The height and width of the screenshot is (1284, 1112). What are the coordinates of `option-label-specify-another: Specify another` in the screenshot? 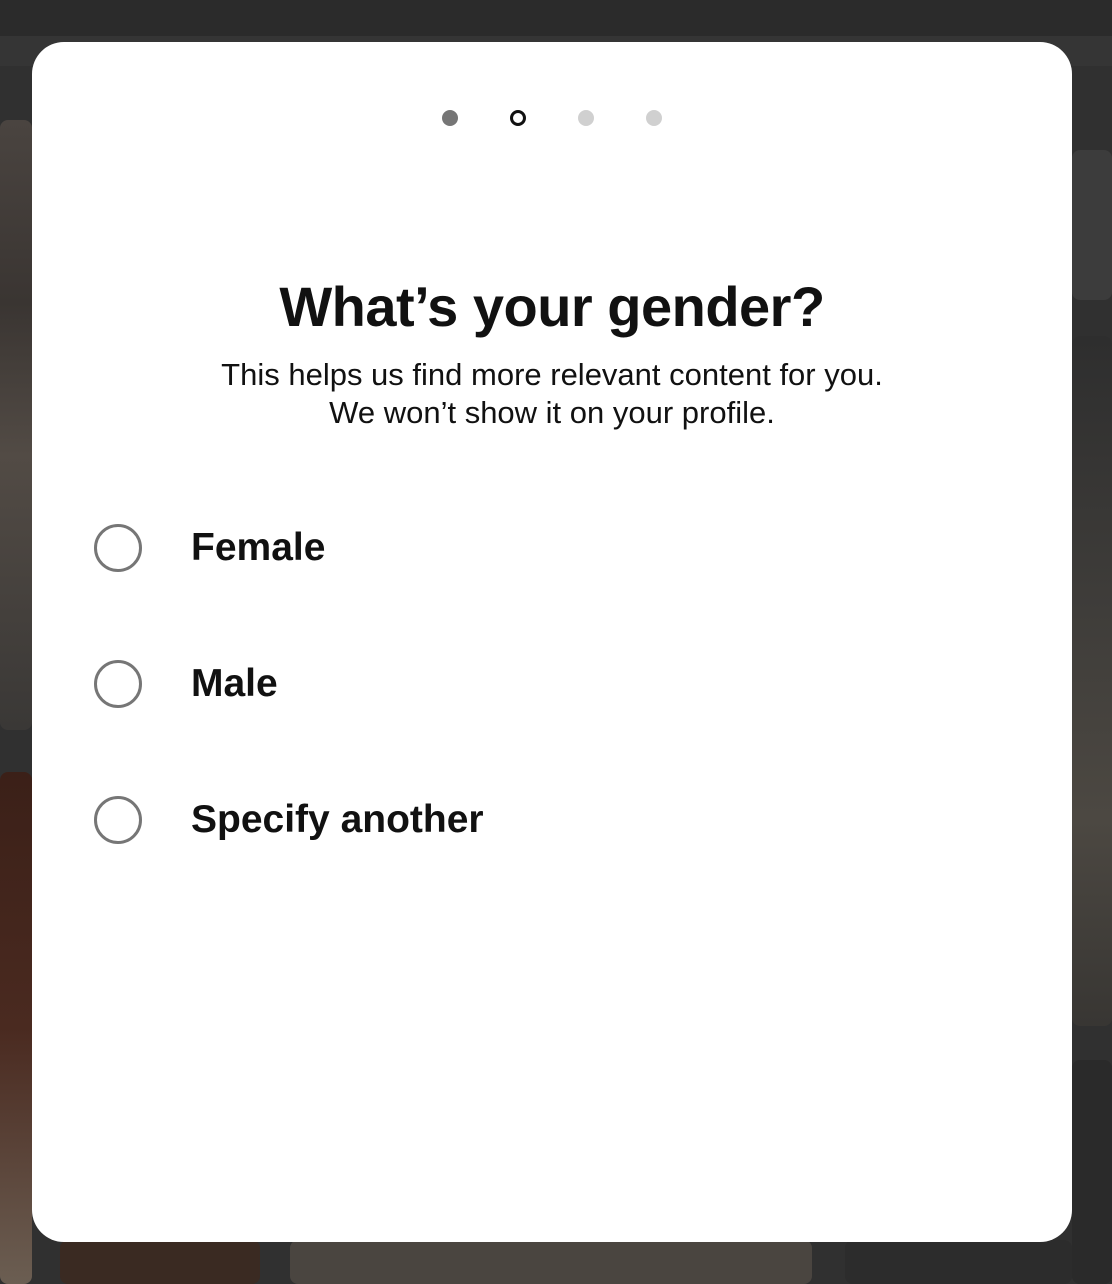 It's located at (337, 819).